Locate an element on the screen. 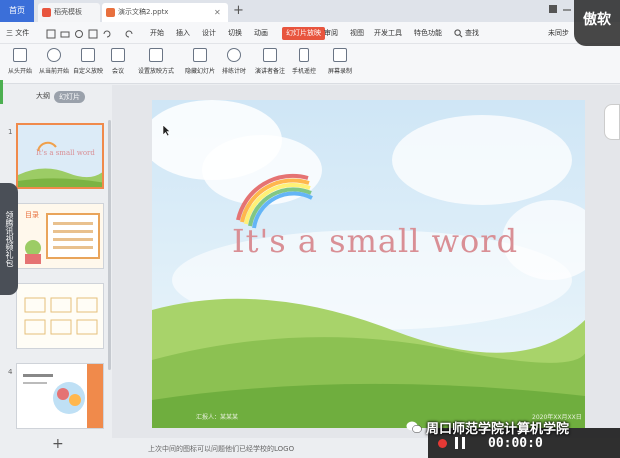 The height and width of the screenshot is (458, 620). menu-slideshow: 幻灯片放映 is located at coordinates (303, 33).